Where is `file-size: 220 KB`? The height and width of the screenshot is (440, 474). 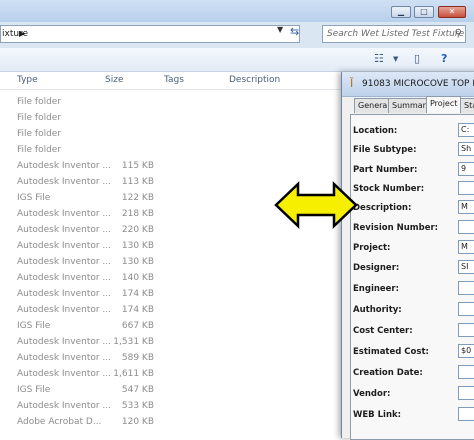 file-size: 220 KB is located at coordinates (137, 230).